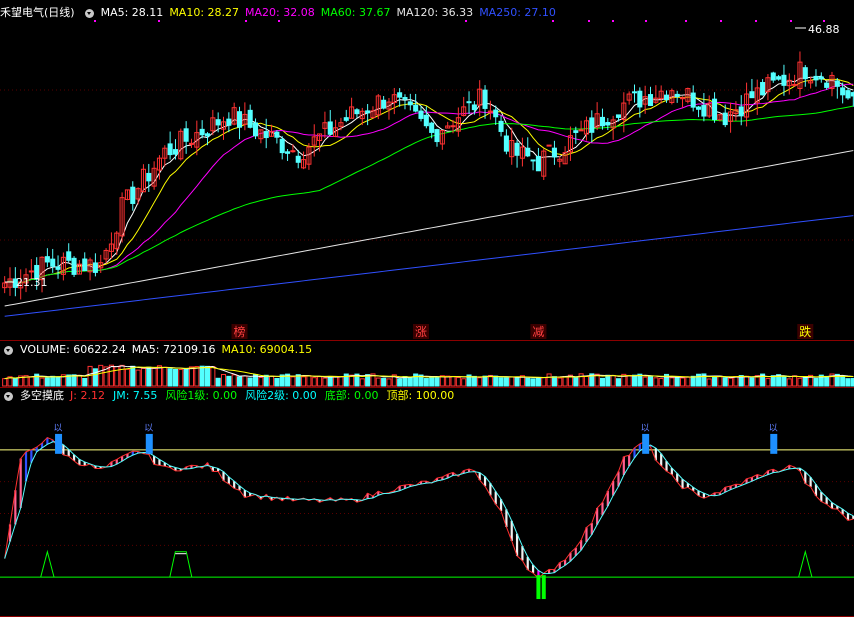 This screenshot has width=854, height=617. What do you see at coordinates (8, 396) in the screenshot?
I see `indicator-dropdown-icon` at bounding box center [8, 396].